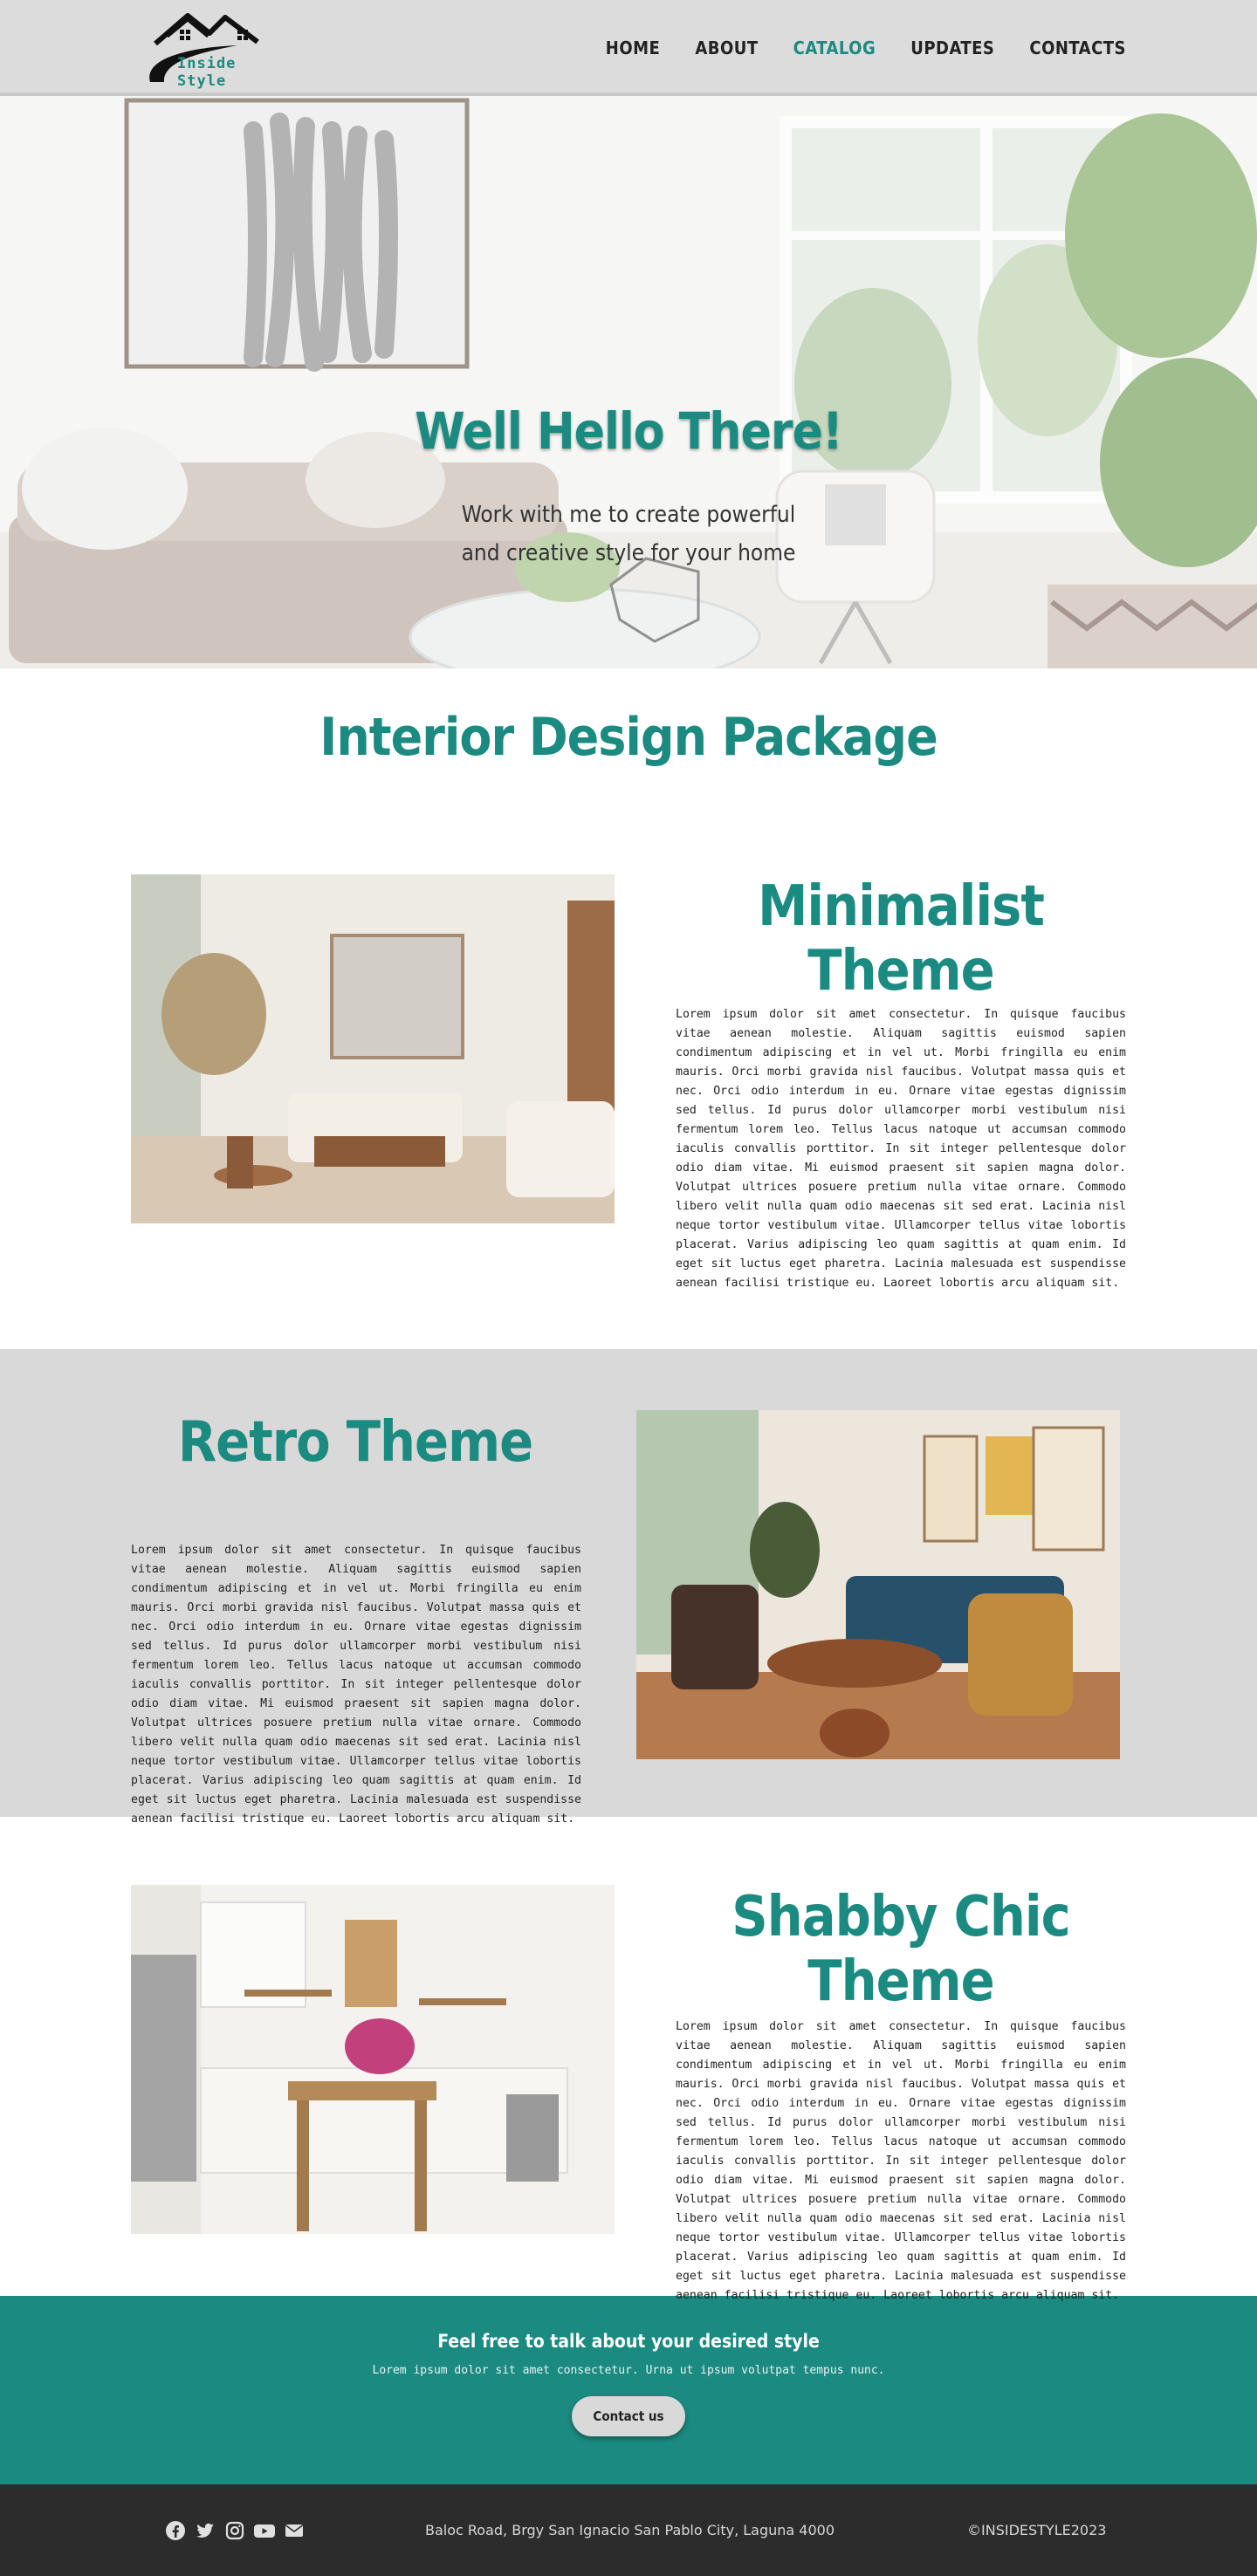 The height and width of the screenshot is (2576, 1257). What do you see at coordinates (629, 431) in the screenshot?
I see `hero-title: Well Hello There!` at bounding box center [629, 431].